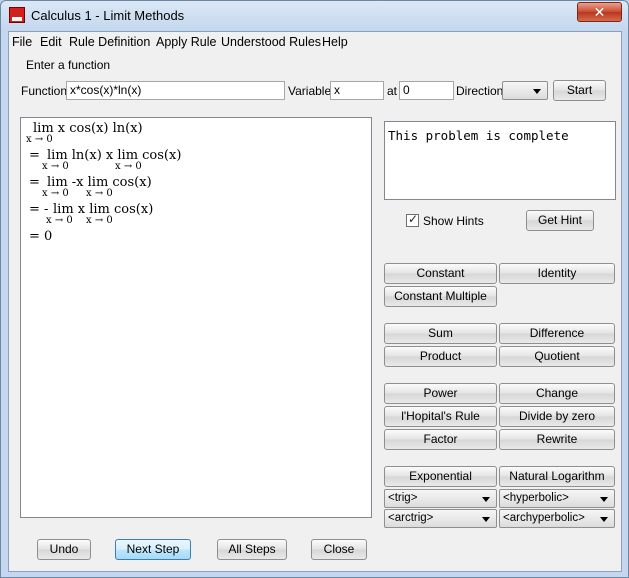  I want to click on rule-product-button: Product, so click(440, 356).